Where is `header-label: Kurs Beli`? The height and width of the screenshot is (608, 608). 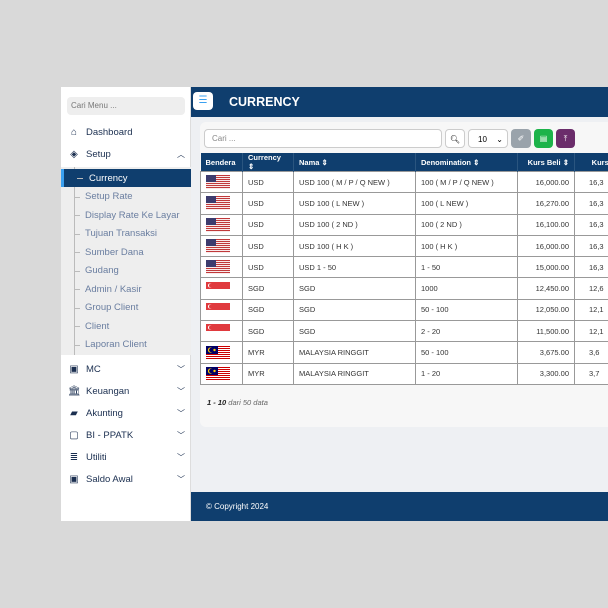 header-label: Kurs Beli is located at coordinates (544, 162).